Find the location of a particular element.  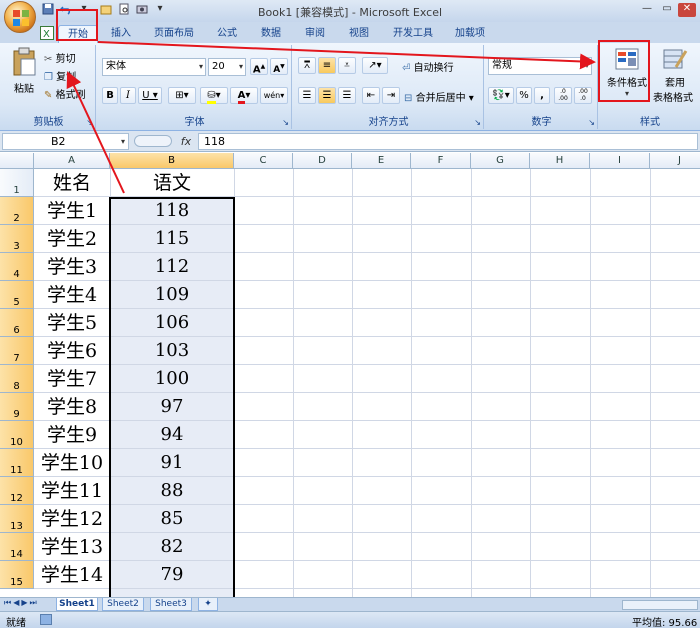

cell-a: 学生4 is located at coordinates (72, 295).